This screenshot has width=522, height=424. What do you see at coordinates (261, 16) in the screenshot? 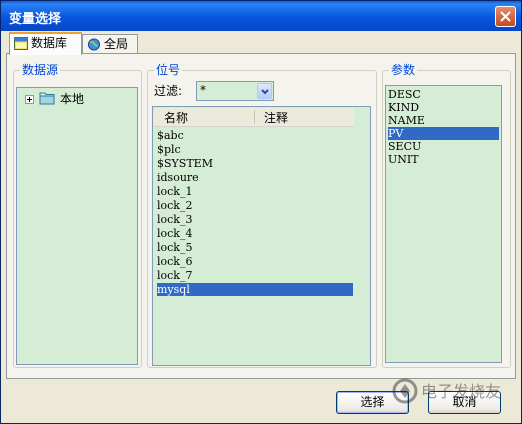
I see `title-bar: 变量选择` at bounding box center [261, 16].